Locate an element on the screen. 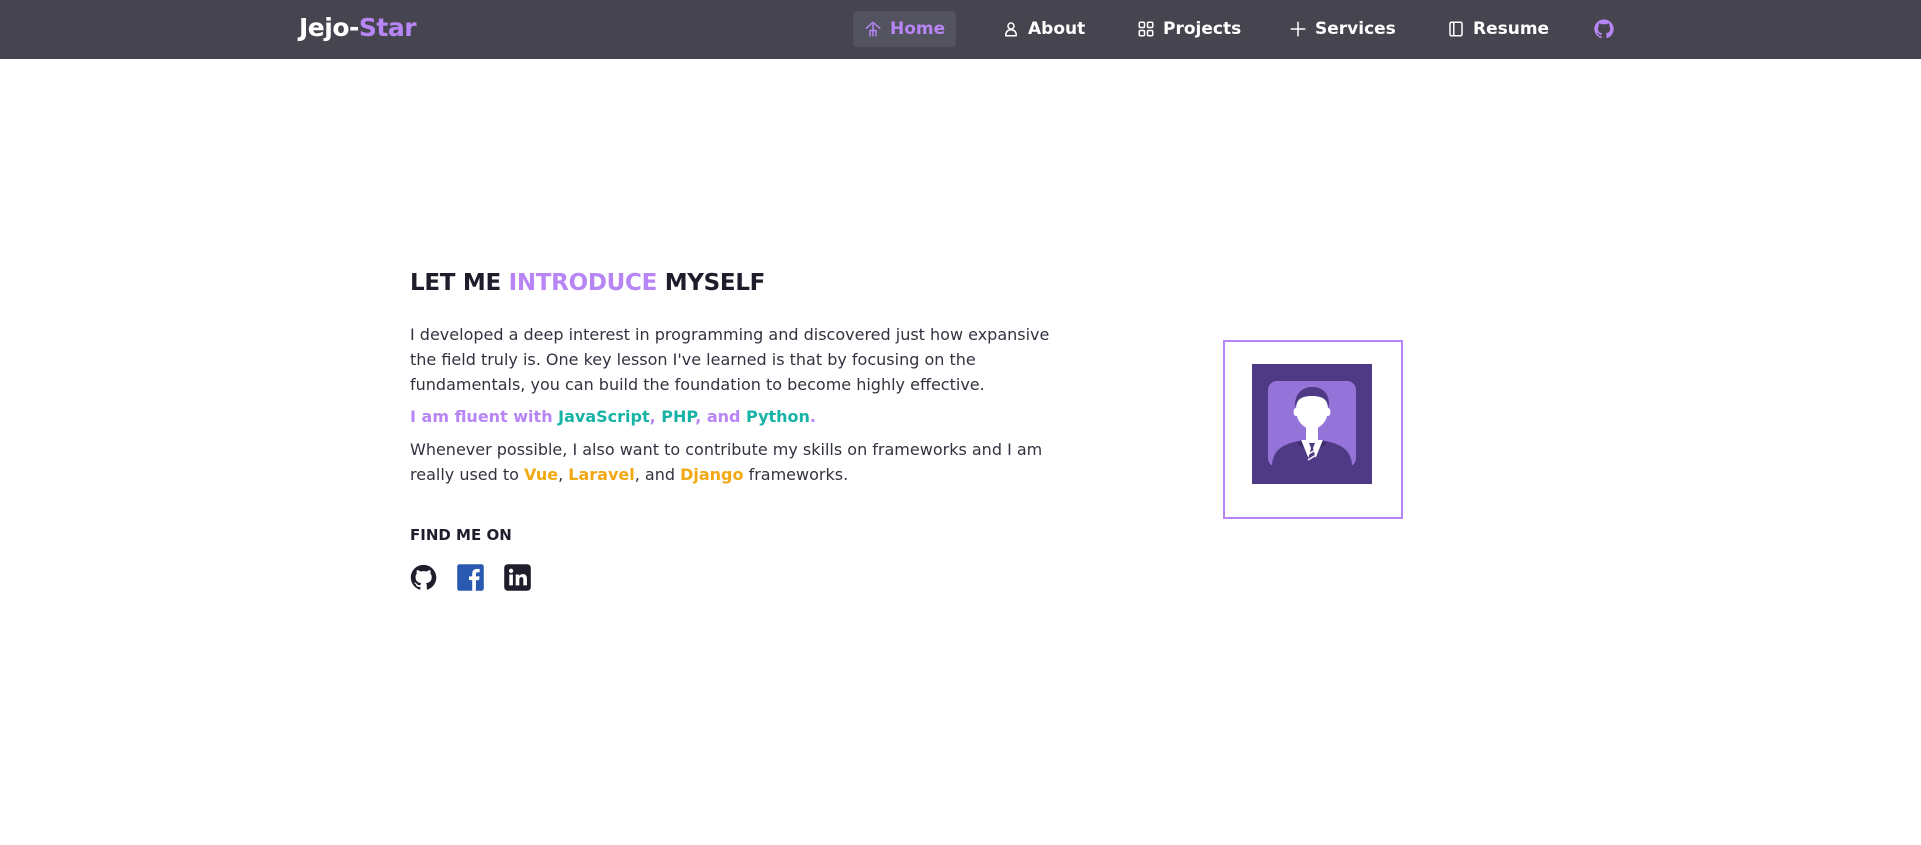 This screenshot has width=1921, height=845. nav-projects-label: Projects is located at coordinates (1202, 29).